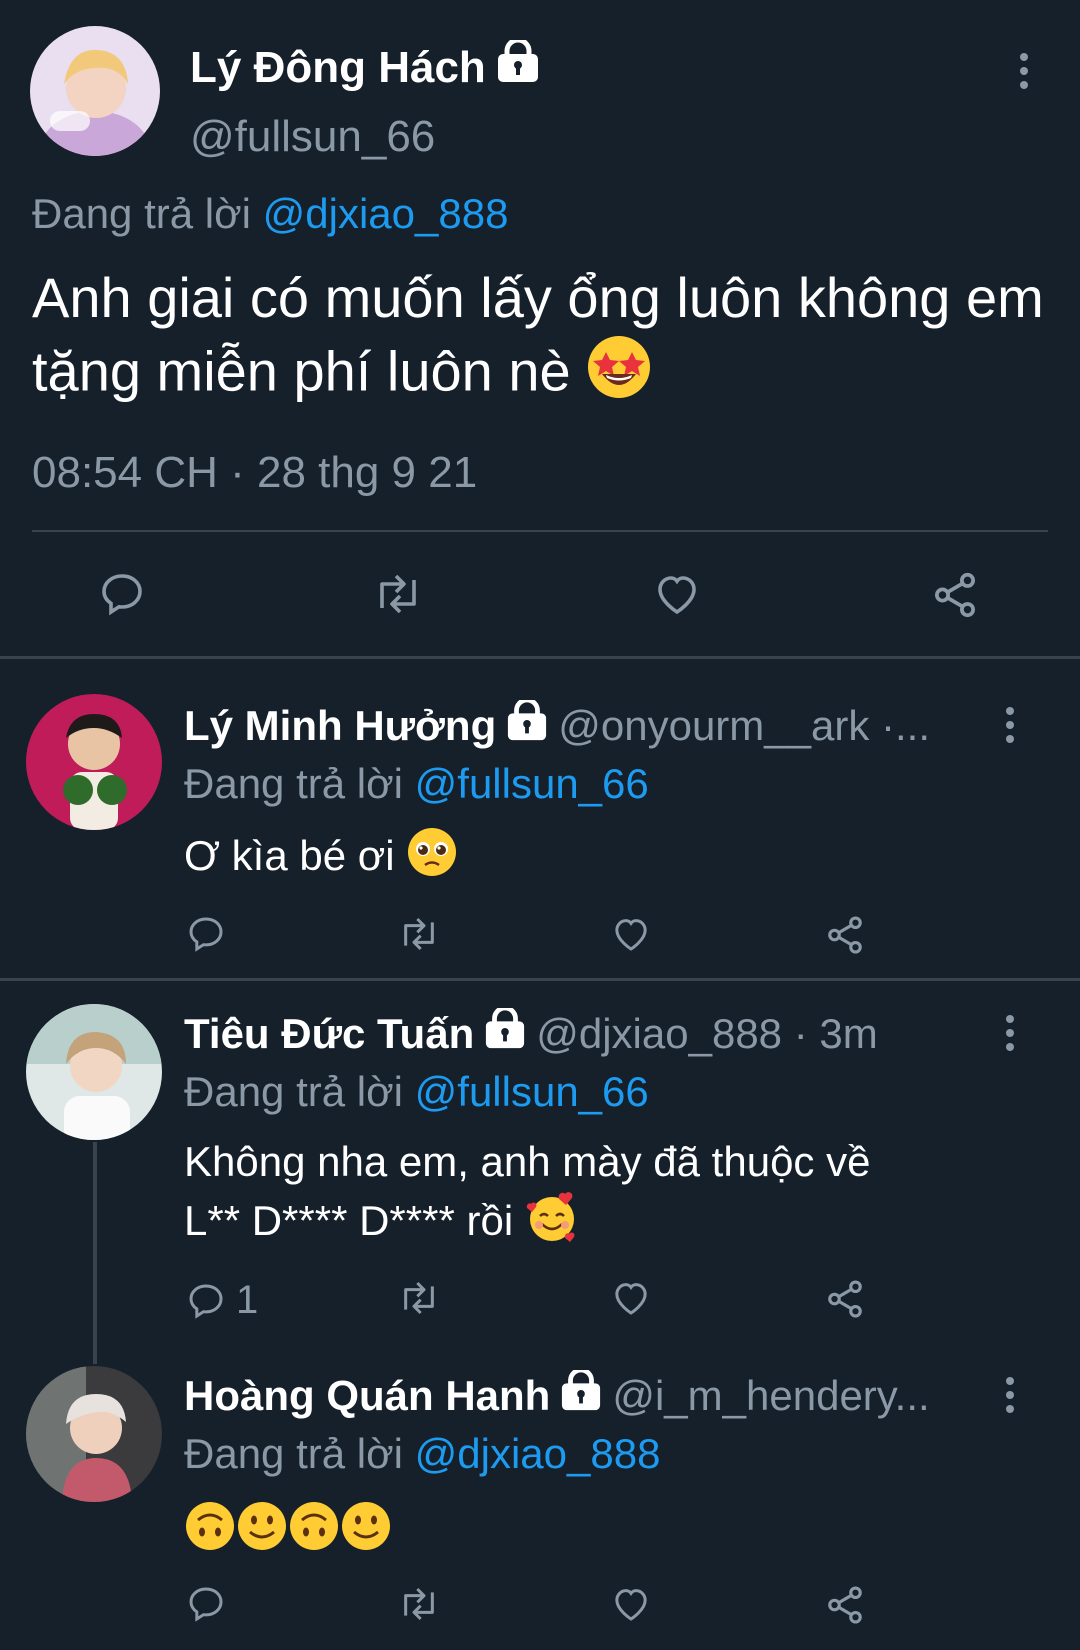 Image resolution: width=1080 pixels, height=1650 pixels. I want to click on timestamp: 08:54 CH · 28 thg 9 21, so click(254, 473).